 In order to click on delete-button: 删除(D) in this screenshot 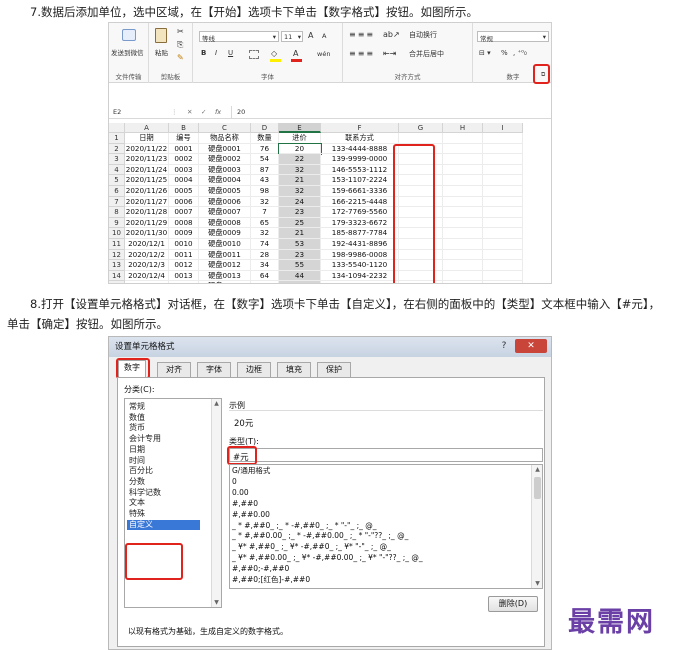, I will do `click(513, 604)`.